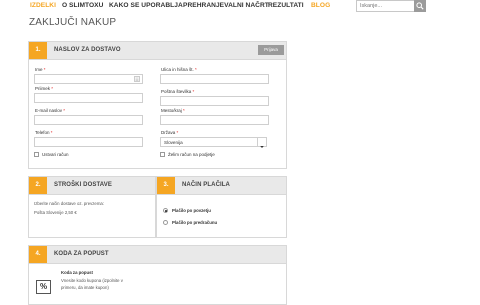  I want to click on email-field, so click(88, 120).